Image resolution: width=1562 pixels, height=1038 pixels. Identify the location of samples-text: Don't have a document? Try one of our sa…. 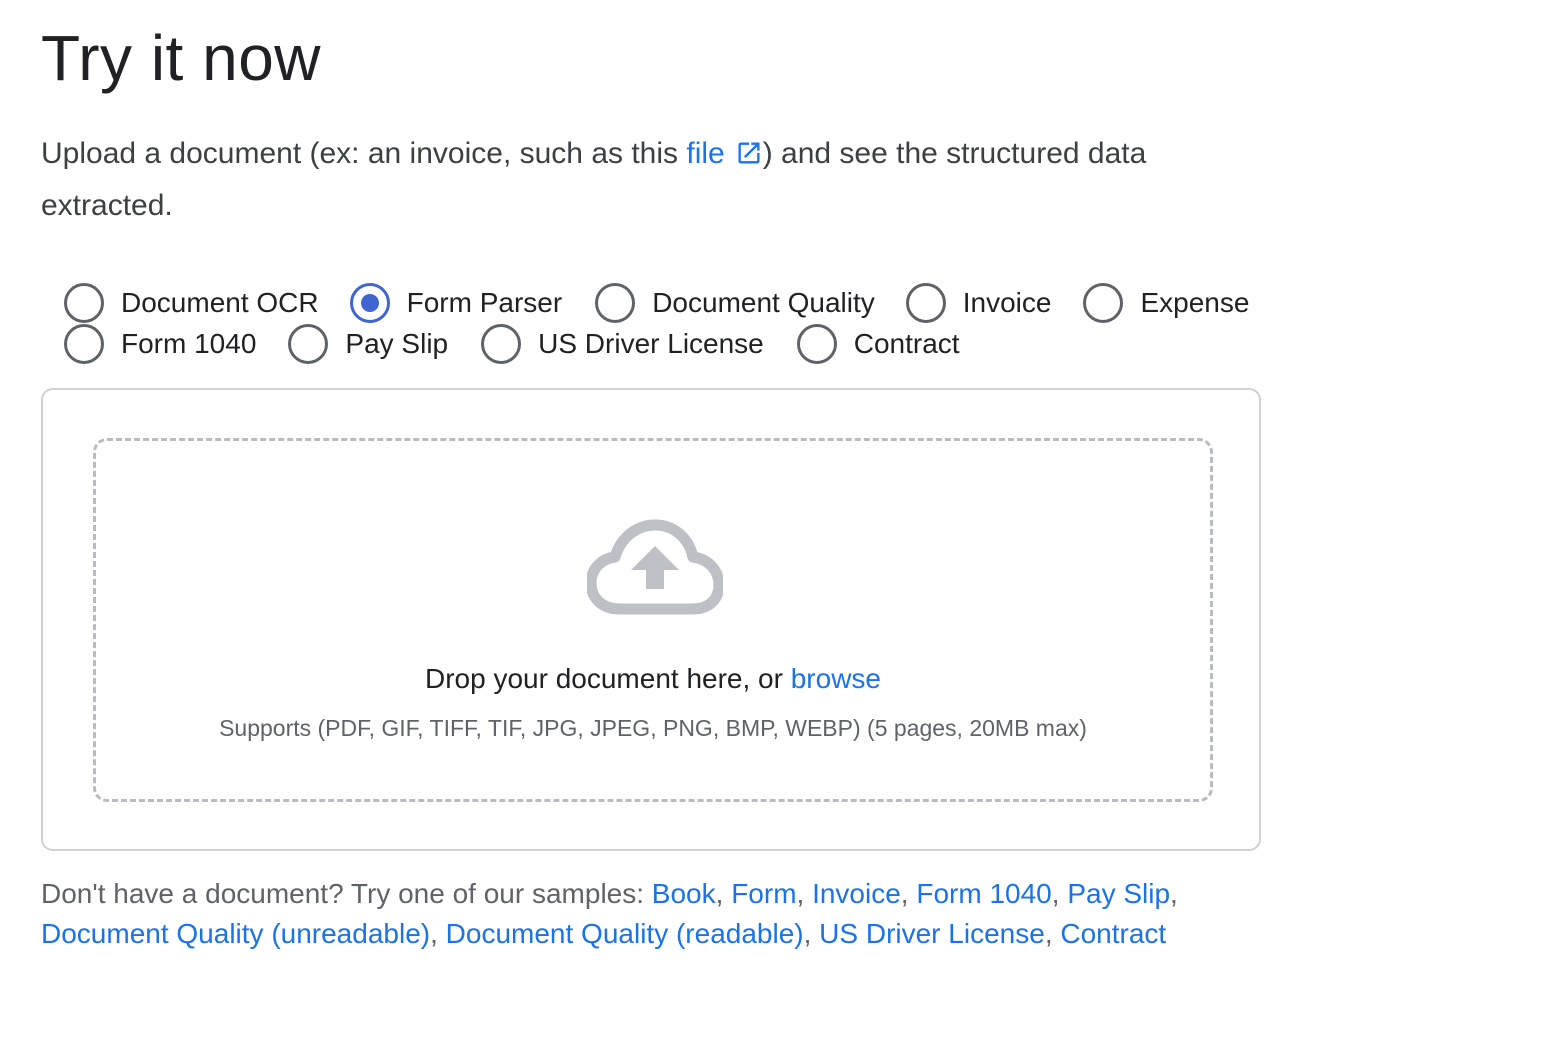
(609, 913).